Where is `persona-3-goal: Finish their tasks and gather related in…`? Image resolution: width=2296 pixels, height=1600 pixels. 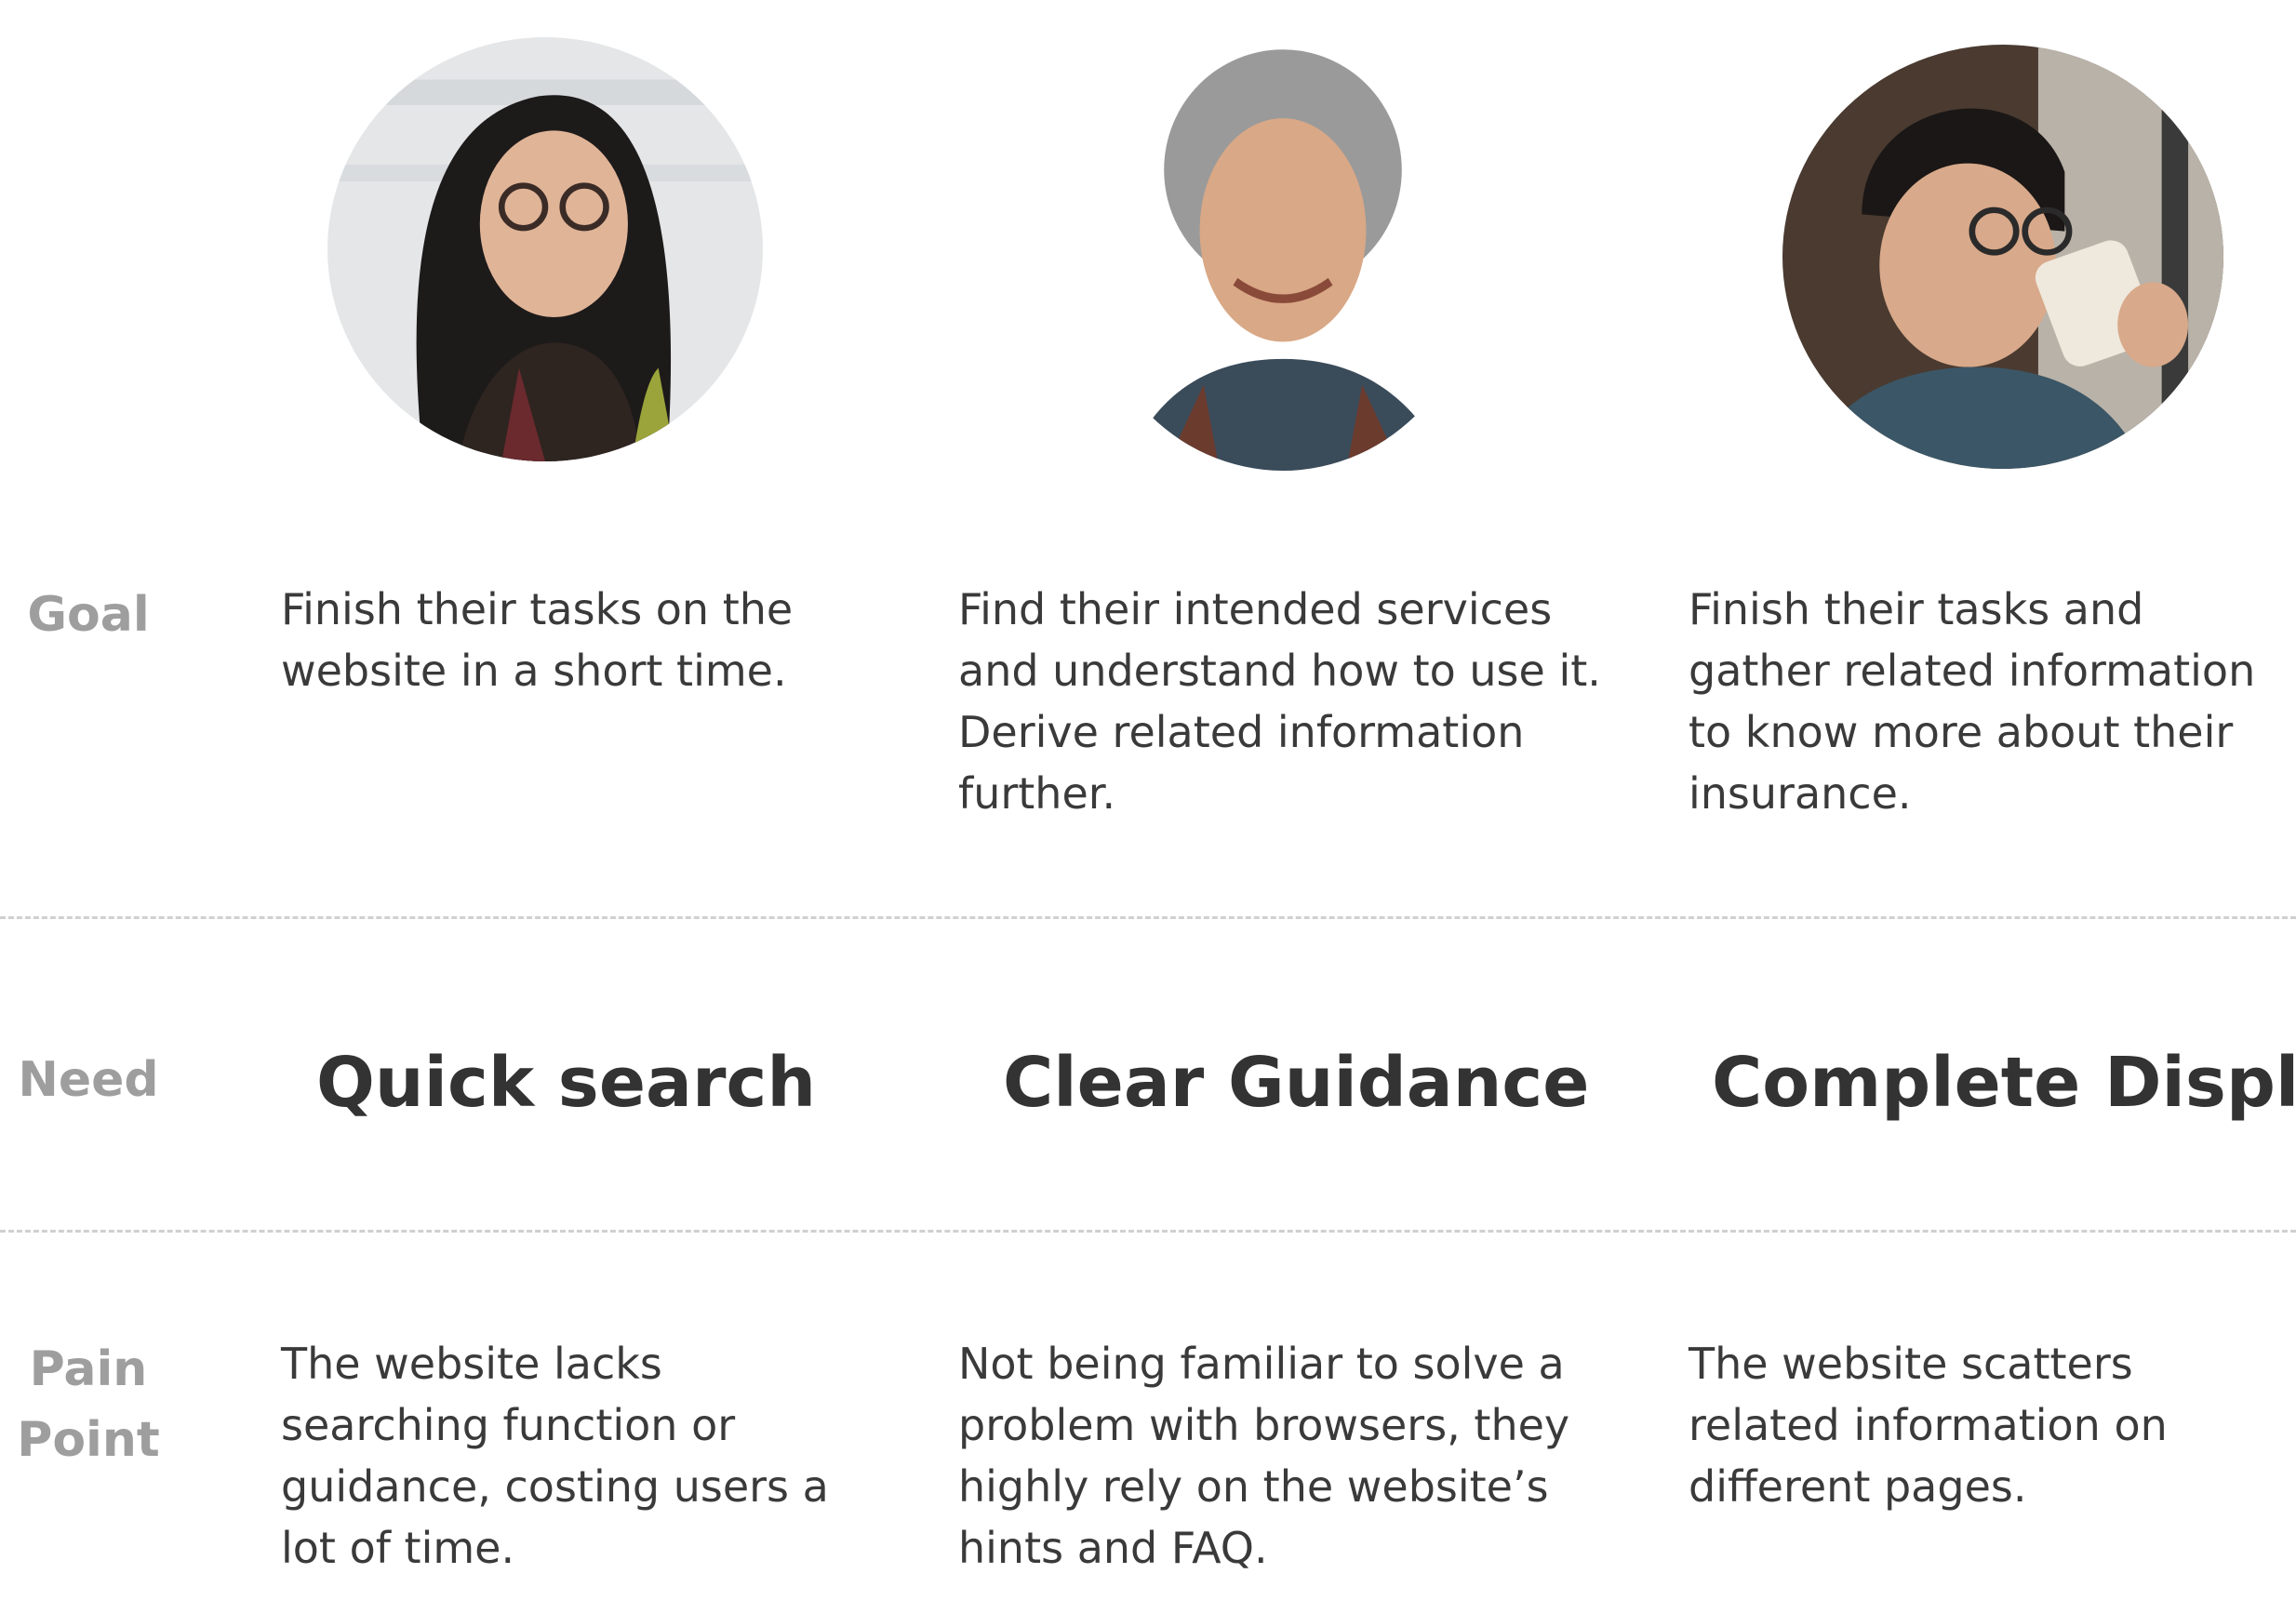
persona-3-goal: Finish their tasks and gather related in… is located at coordinates (1972, 701).